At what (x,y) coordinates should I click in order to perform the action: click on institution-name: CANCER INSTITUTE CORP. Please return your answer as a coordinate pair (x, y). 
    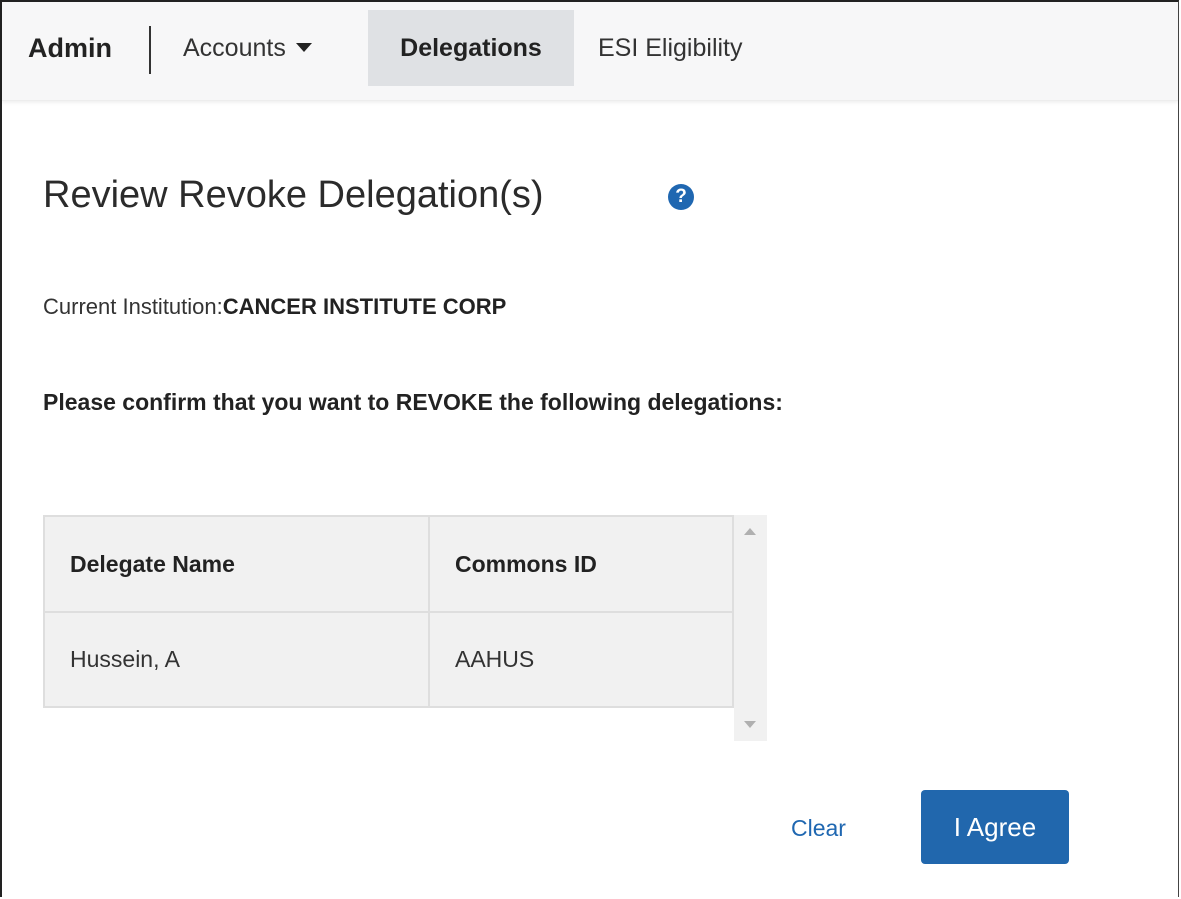
    Looking at the image, I should click on (364, 306).